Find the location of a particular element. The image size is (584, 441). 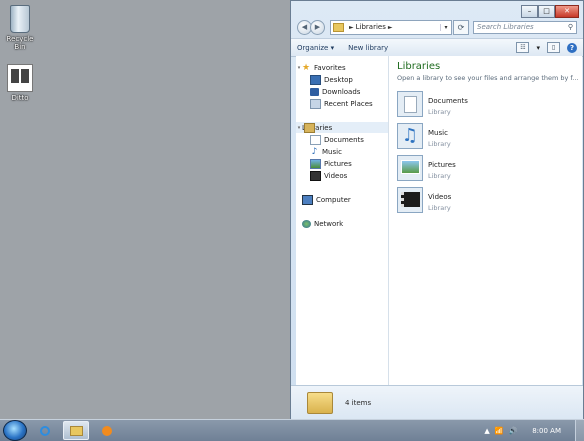

details-pane: 4 items is located at coordinates (437, 402).